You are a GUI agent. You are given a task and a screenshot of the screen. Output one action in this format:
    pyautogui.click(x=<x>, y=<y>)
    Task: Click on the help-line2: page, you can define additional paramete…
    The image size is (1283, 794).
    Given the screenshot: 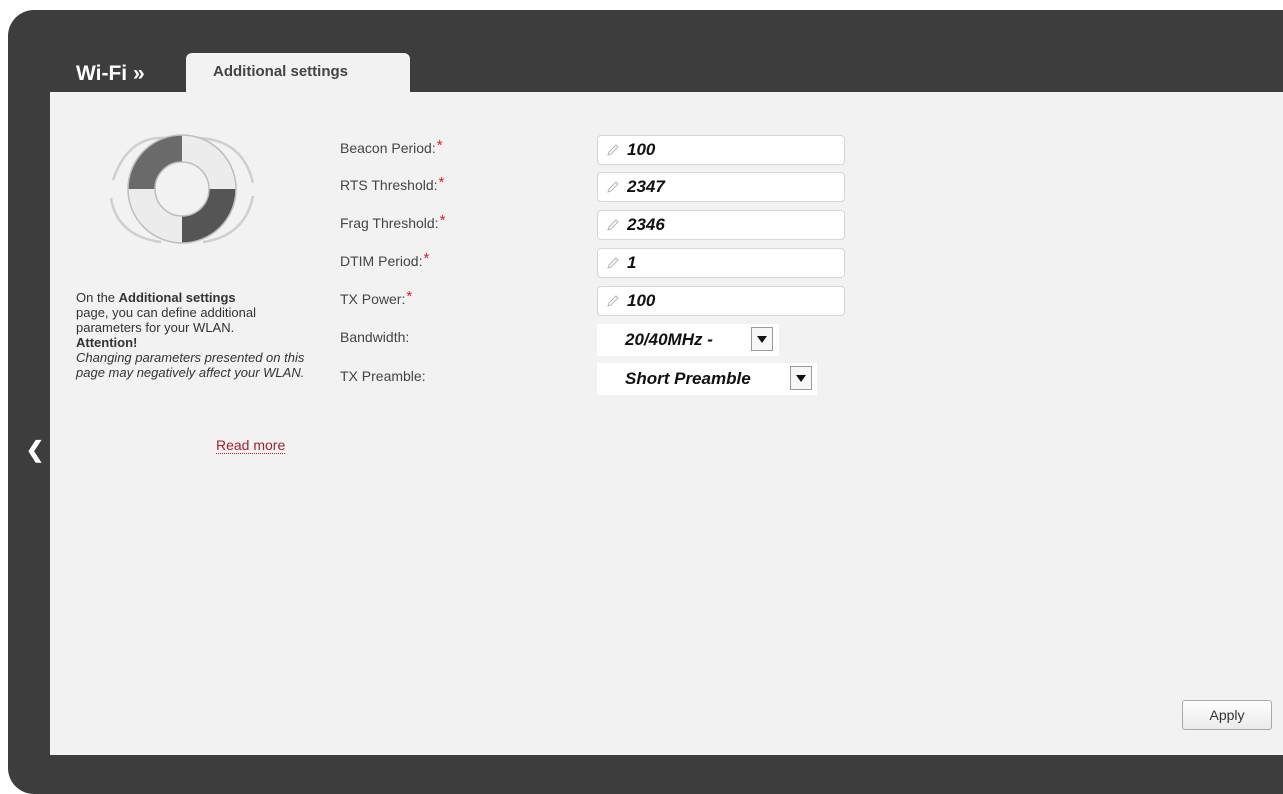 What is the action you would take?
    pyautogui.click(x=166, y=320)
    